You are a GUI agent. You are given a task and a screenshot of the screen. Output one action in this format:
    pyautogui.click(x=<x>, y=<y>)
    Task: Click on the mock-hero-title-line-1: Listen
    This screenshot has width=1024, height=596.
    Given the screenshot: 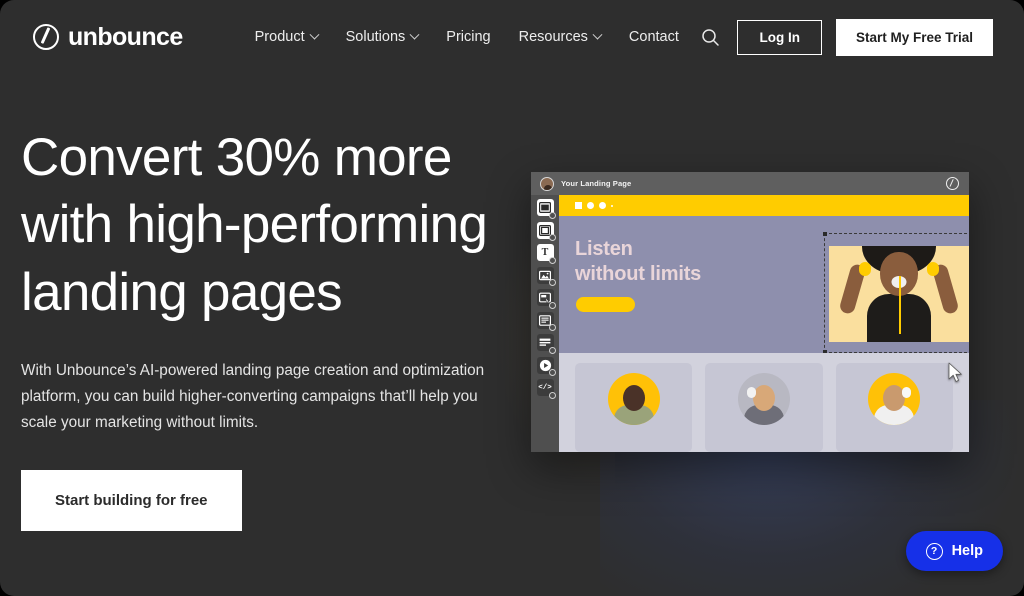 What is the action you would take?
    pyautogui.click(x=604, y=249)
    